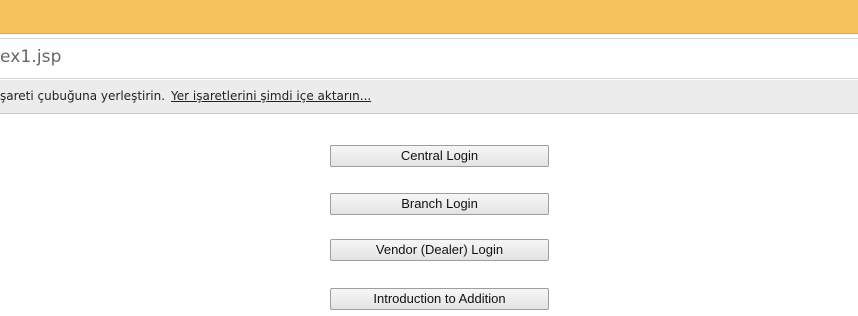  I want to click on branch-login-button: Branch Login, so click(439, 204).